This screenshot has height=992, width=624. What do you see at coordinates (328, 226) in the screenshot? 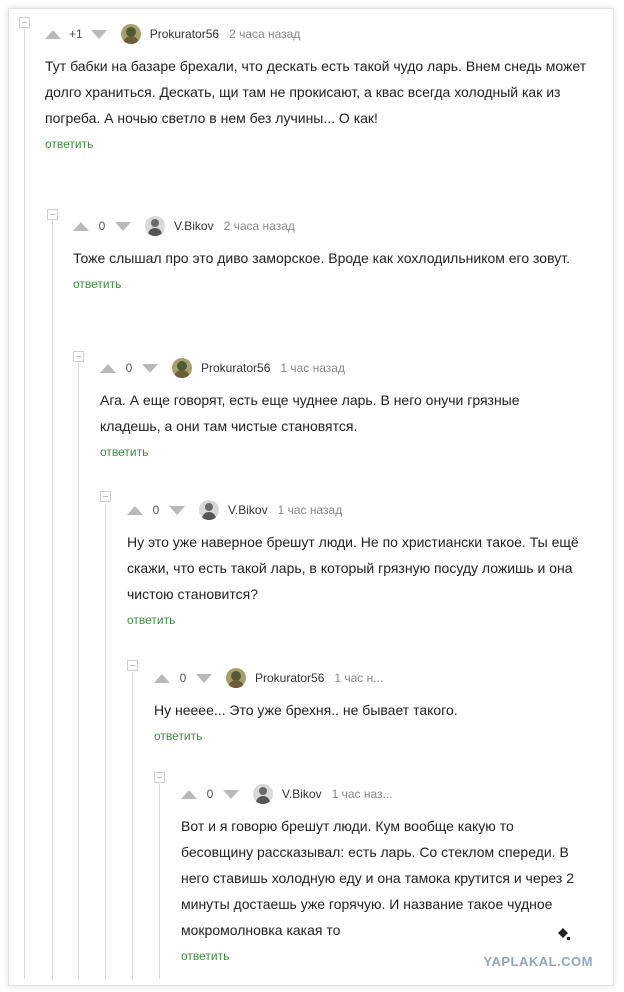
I see `comment-meta: 0 V.Bikov 2 часа назад` at bounding box center [328, 226].